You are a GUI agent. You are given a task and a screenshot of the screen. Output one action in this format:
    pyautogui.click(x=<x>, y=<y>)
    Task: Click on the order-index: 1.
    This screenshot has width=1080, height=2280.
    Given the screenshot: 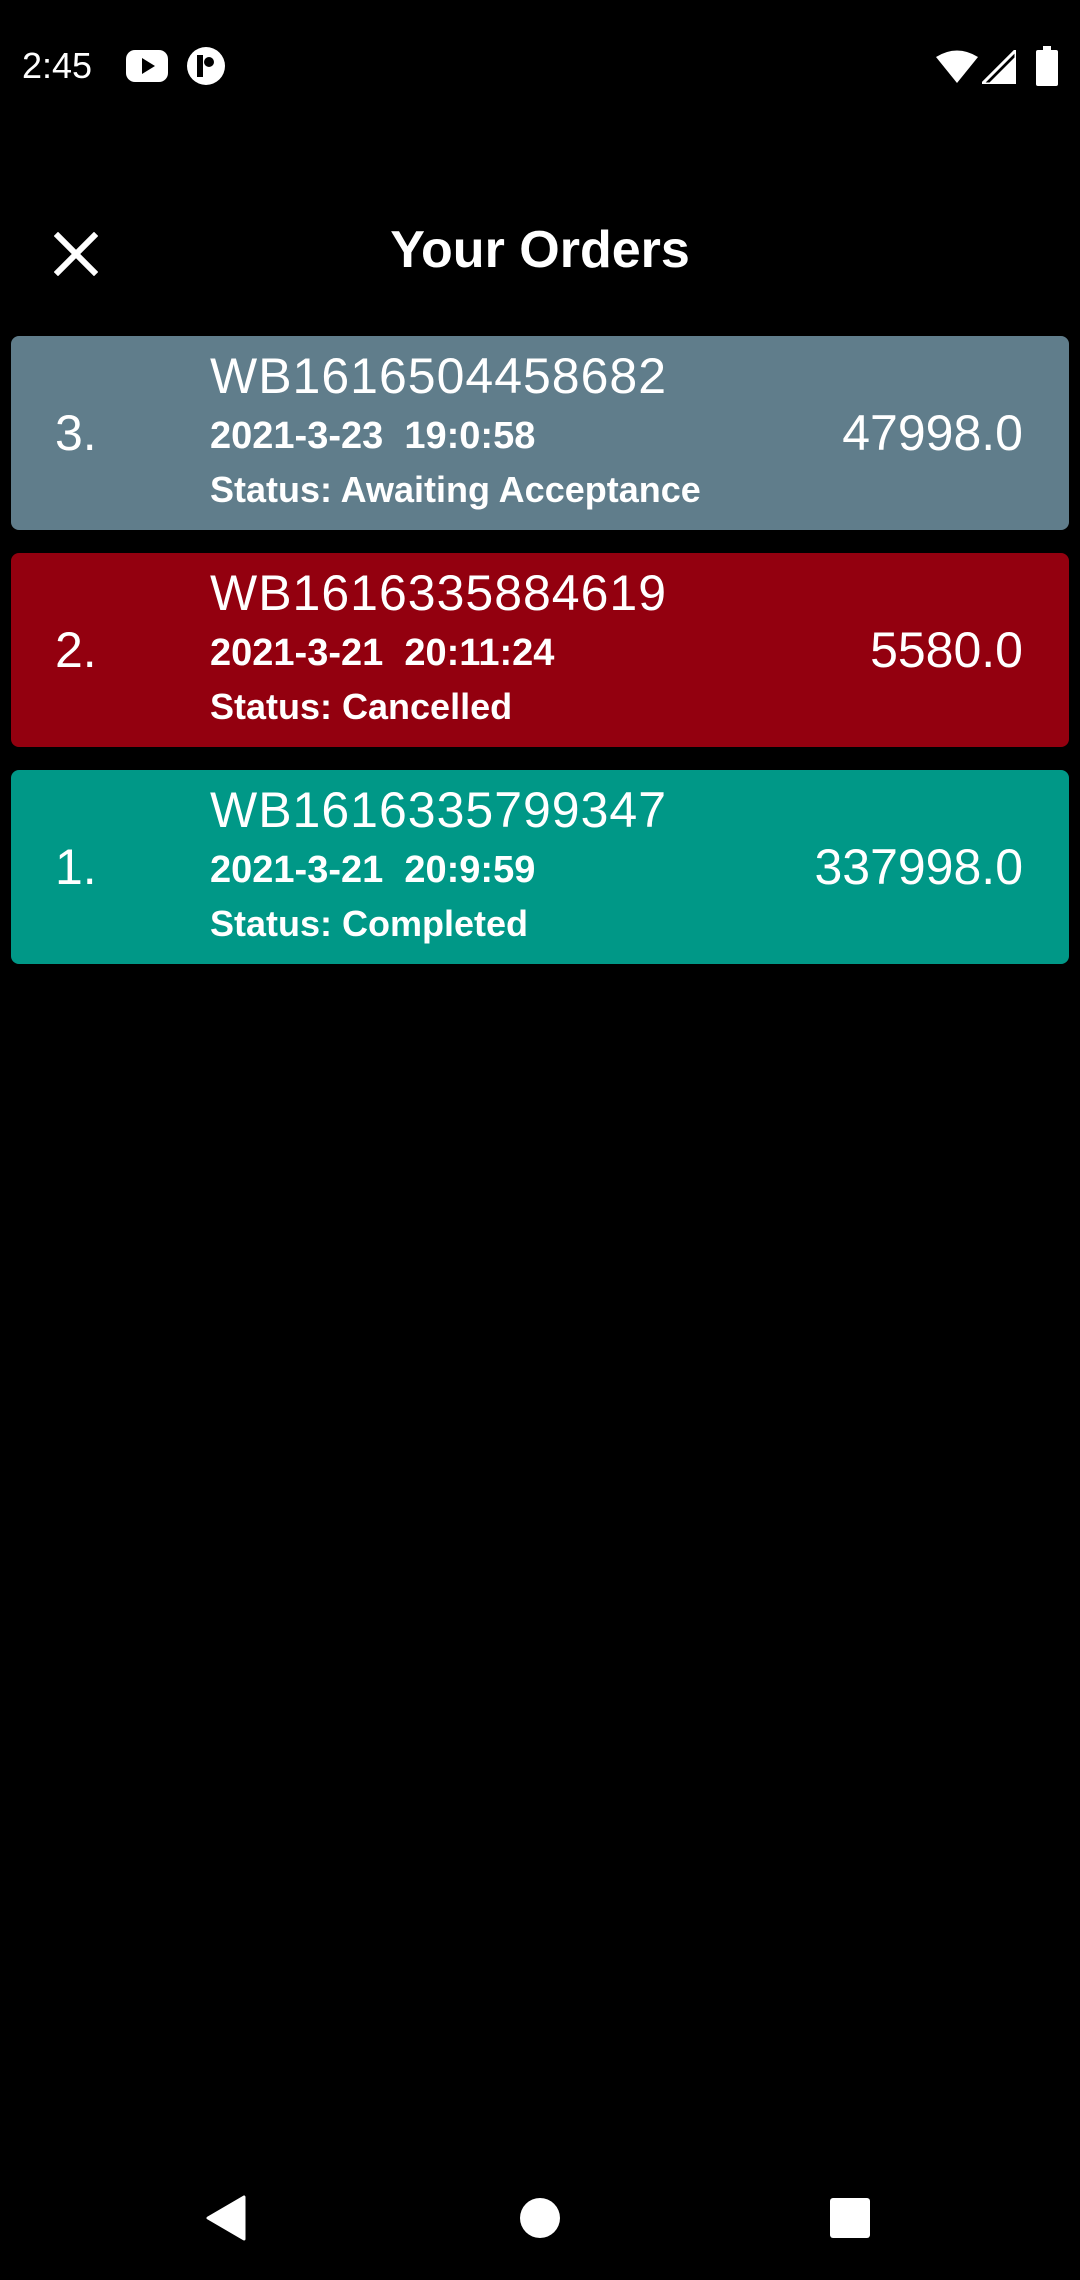 What is the action you would take?
    pyautogui.click(x=76, y=867)
    